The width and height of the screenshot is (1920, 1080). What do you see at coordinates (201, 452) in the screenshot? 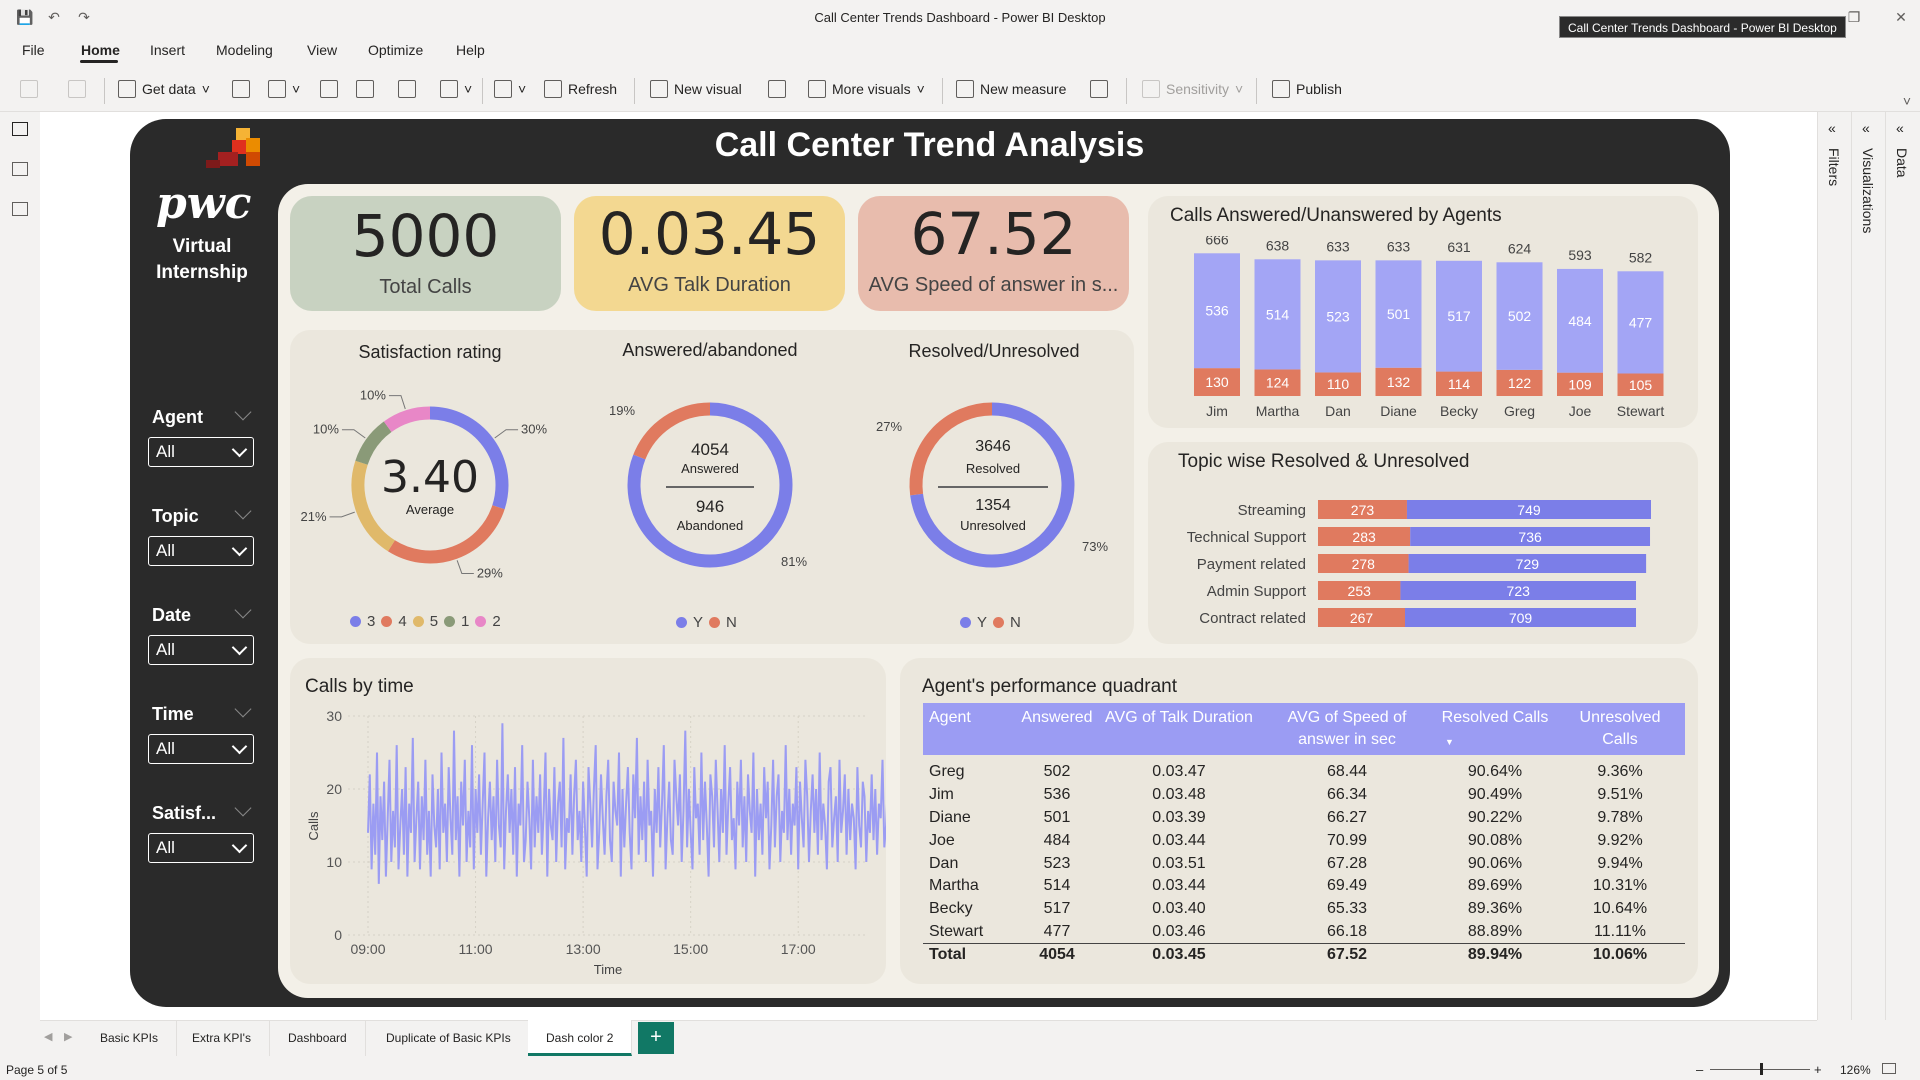
I see `slicer-agent-dropdown: All` at bounding box center [201, 452].